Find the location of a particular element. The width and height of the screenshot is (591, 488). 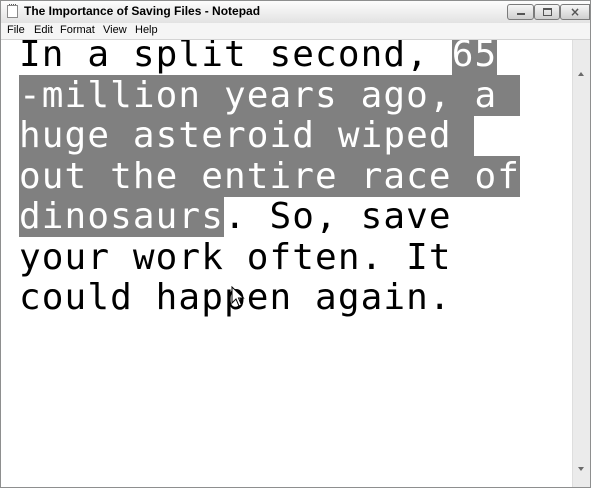

text-line-4: out the entire race of is located at coordinates (270, 176).